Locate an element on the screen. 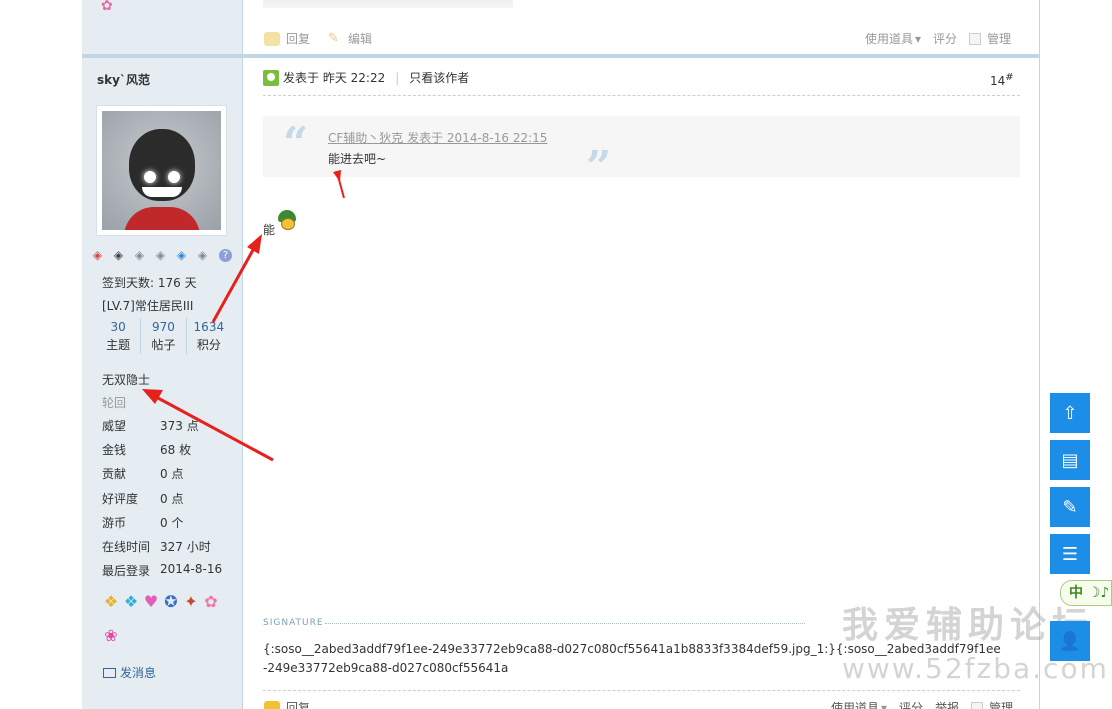 This screenshot has width=1112, height=709. avatar is located at coordinates (161, 170).